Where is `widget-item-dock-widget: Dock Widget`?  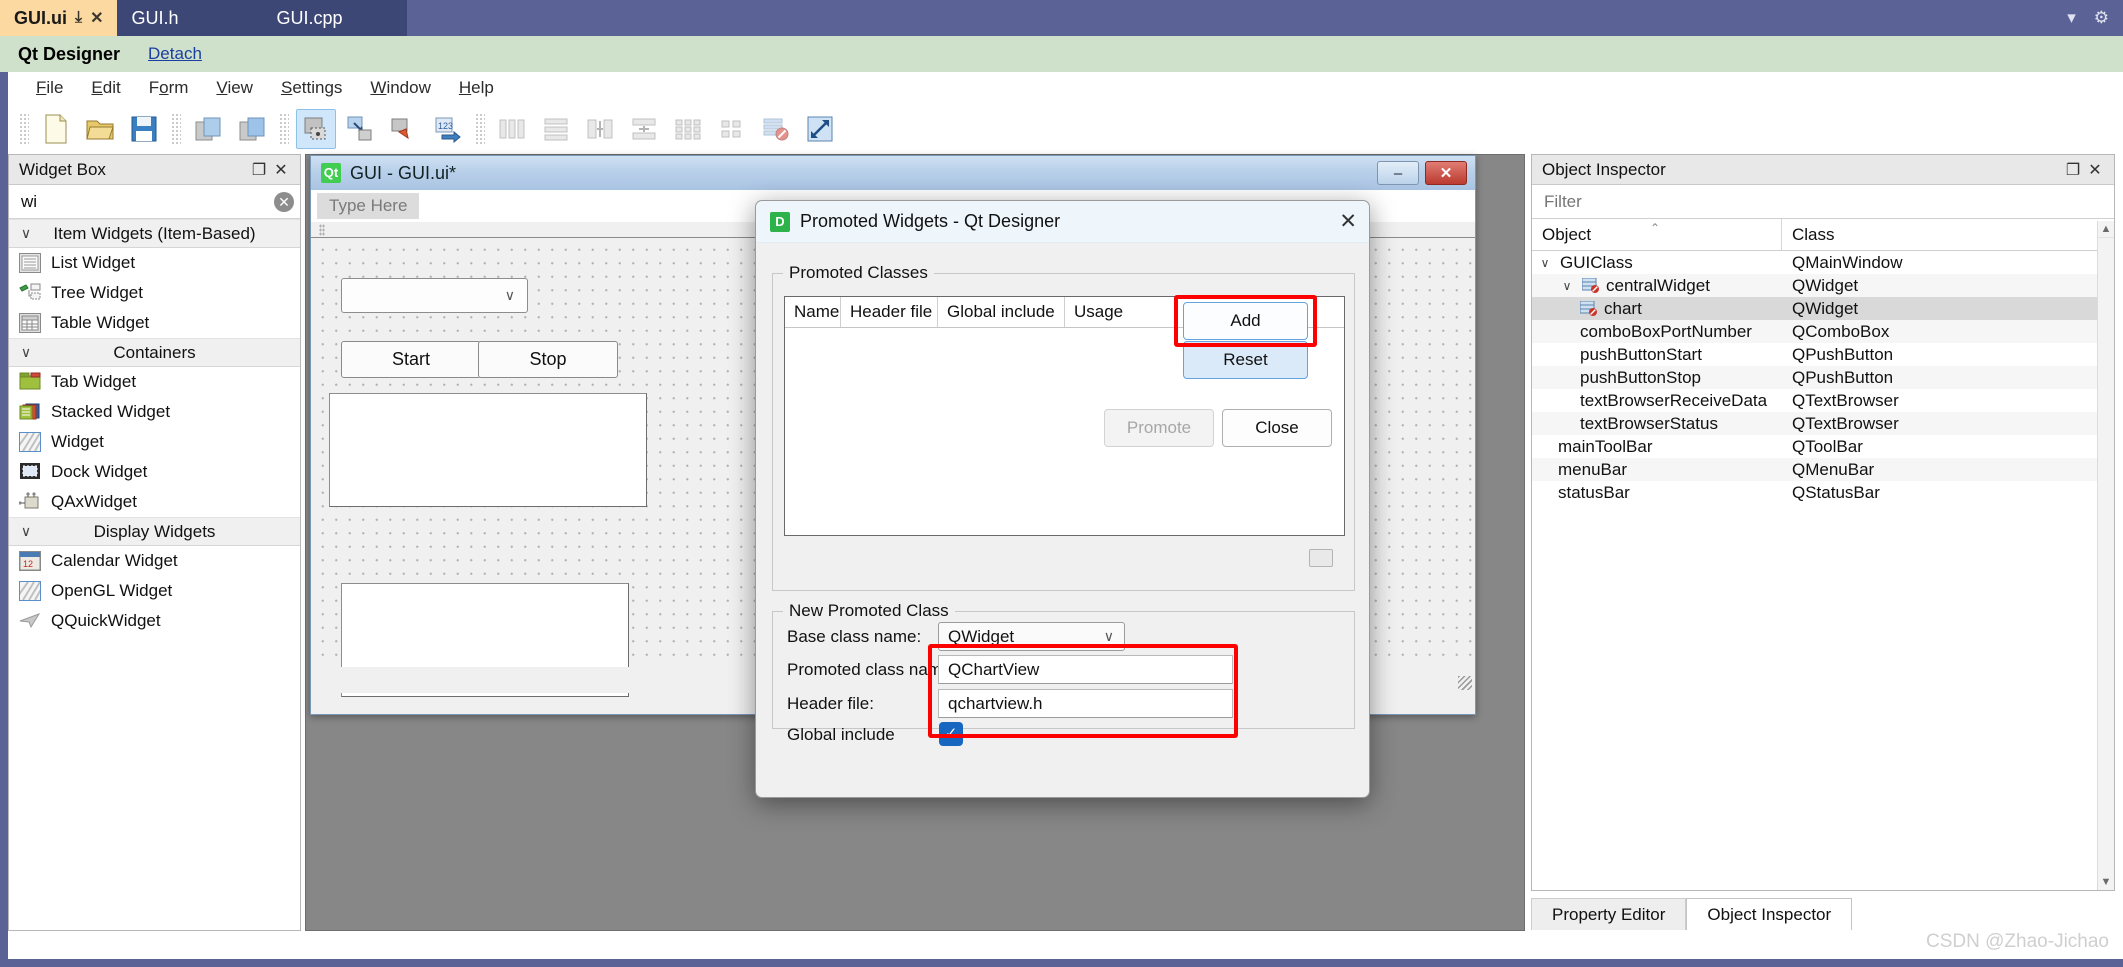 widget-item-dock-widget: Dock Widget is located at coordinates (154, 472).